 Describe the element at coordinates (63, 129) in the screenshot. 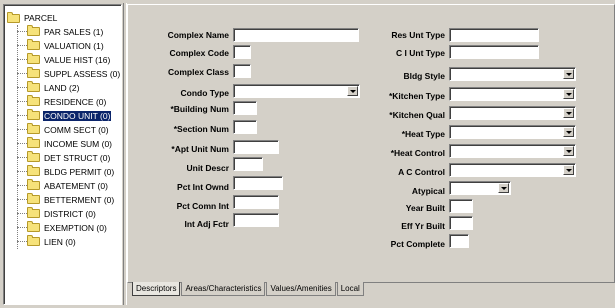

I see `tree-item-comm-sect: COMM SECT (0)` at that location.